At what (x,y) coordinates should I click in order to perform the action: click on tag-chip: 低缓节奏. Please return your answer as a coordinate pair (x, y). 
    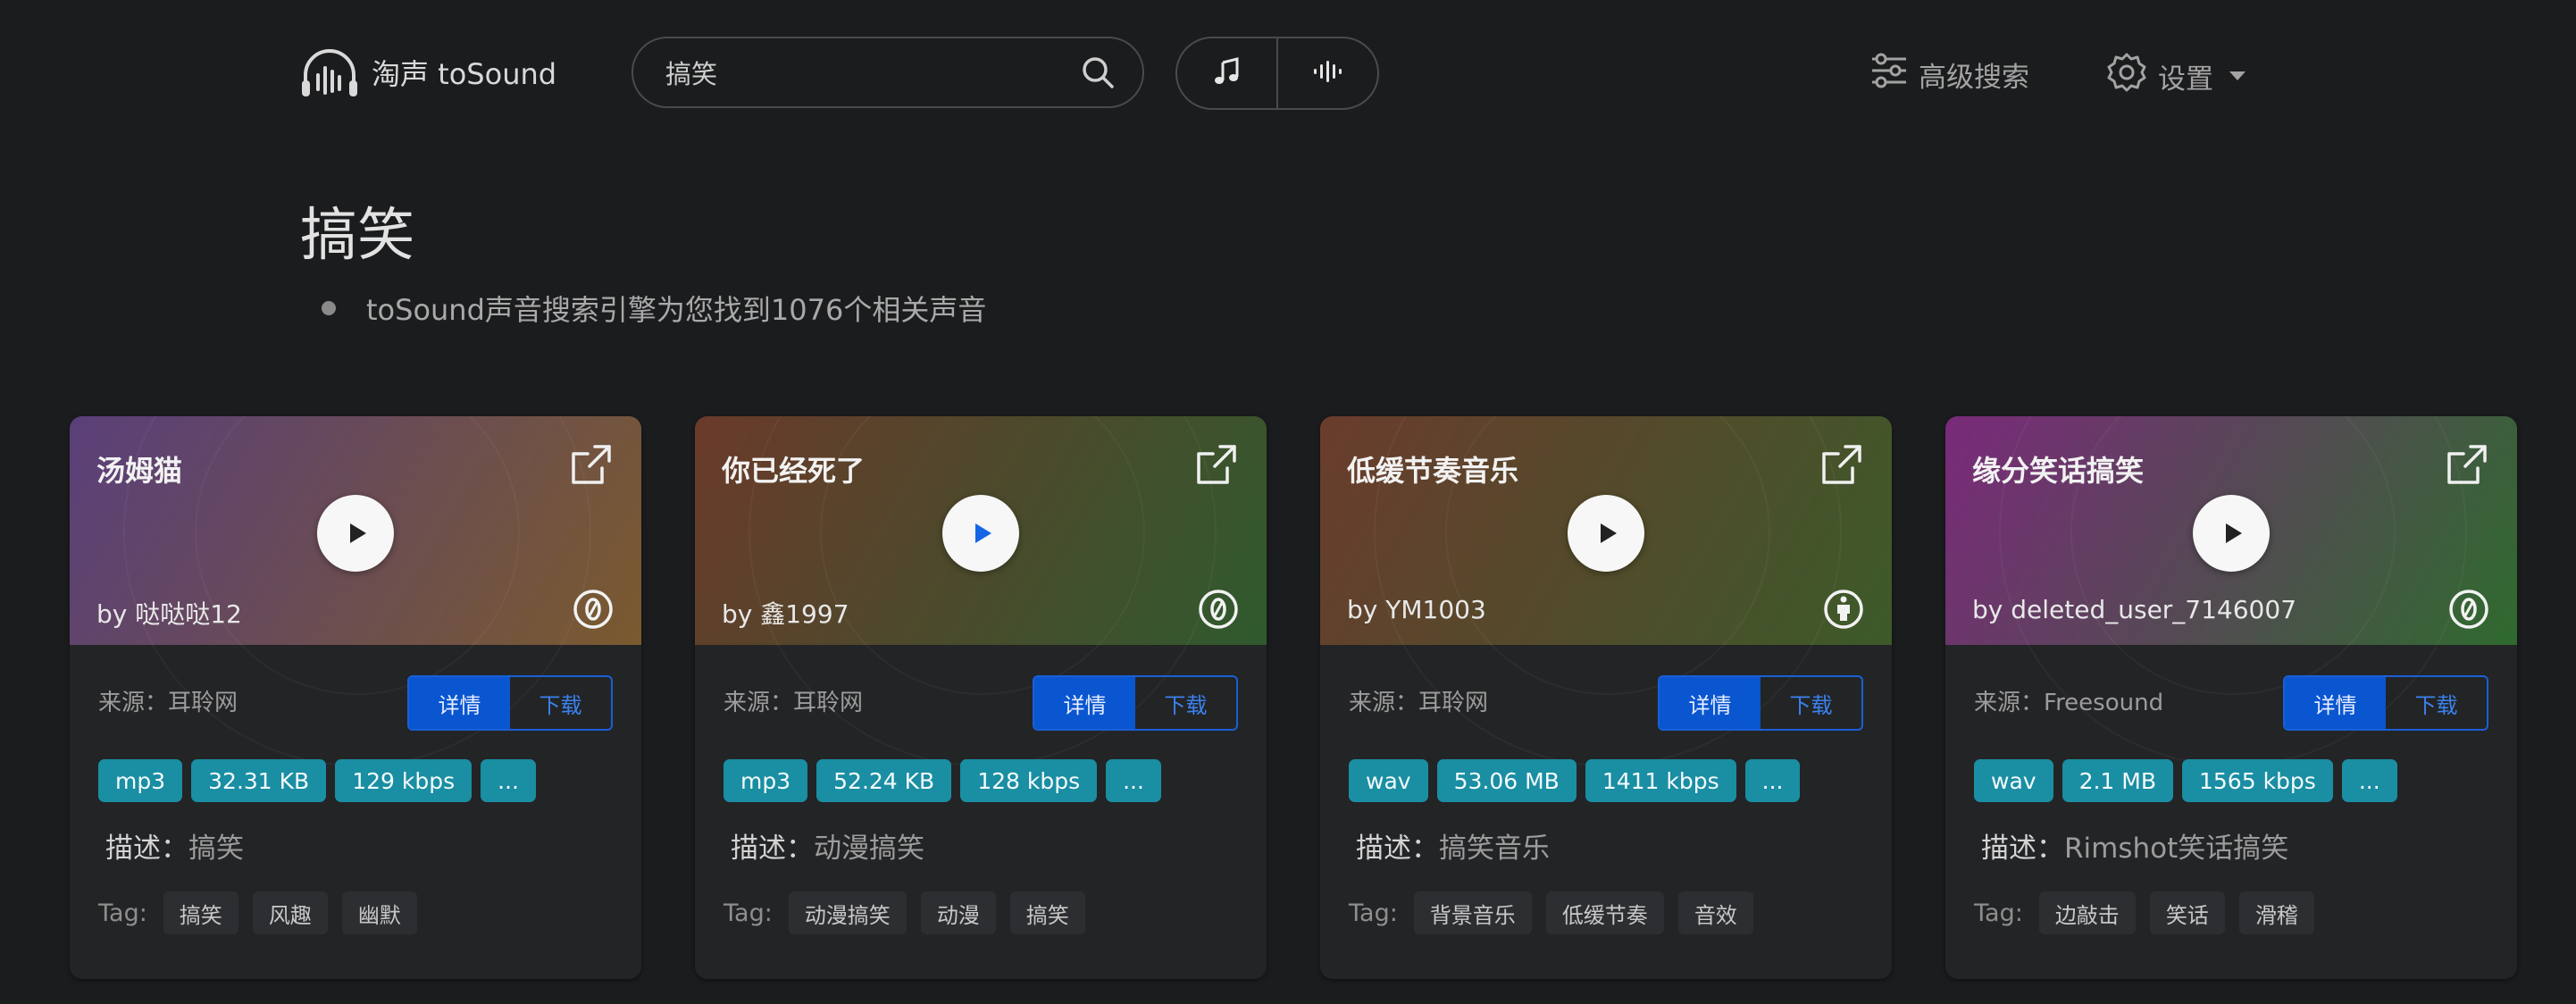
    Looking at the image, I should click on (1605, 912).